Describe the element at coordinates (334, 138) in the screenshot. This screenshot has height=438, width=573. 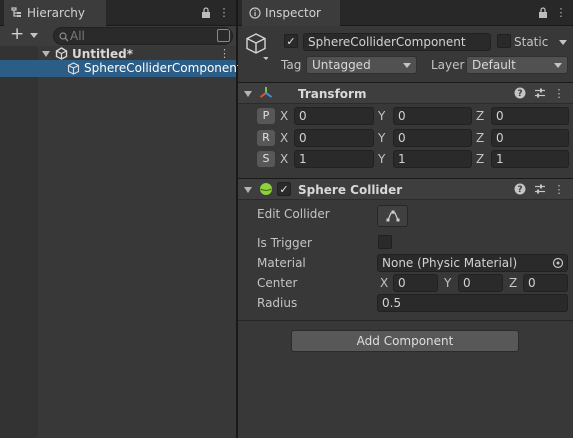
I see `rotation-x-field: 0` at that location.